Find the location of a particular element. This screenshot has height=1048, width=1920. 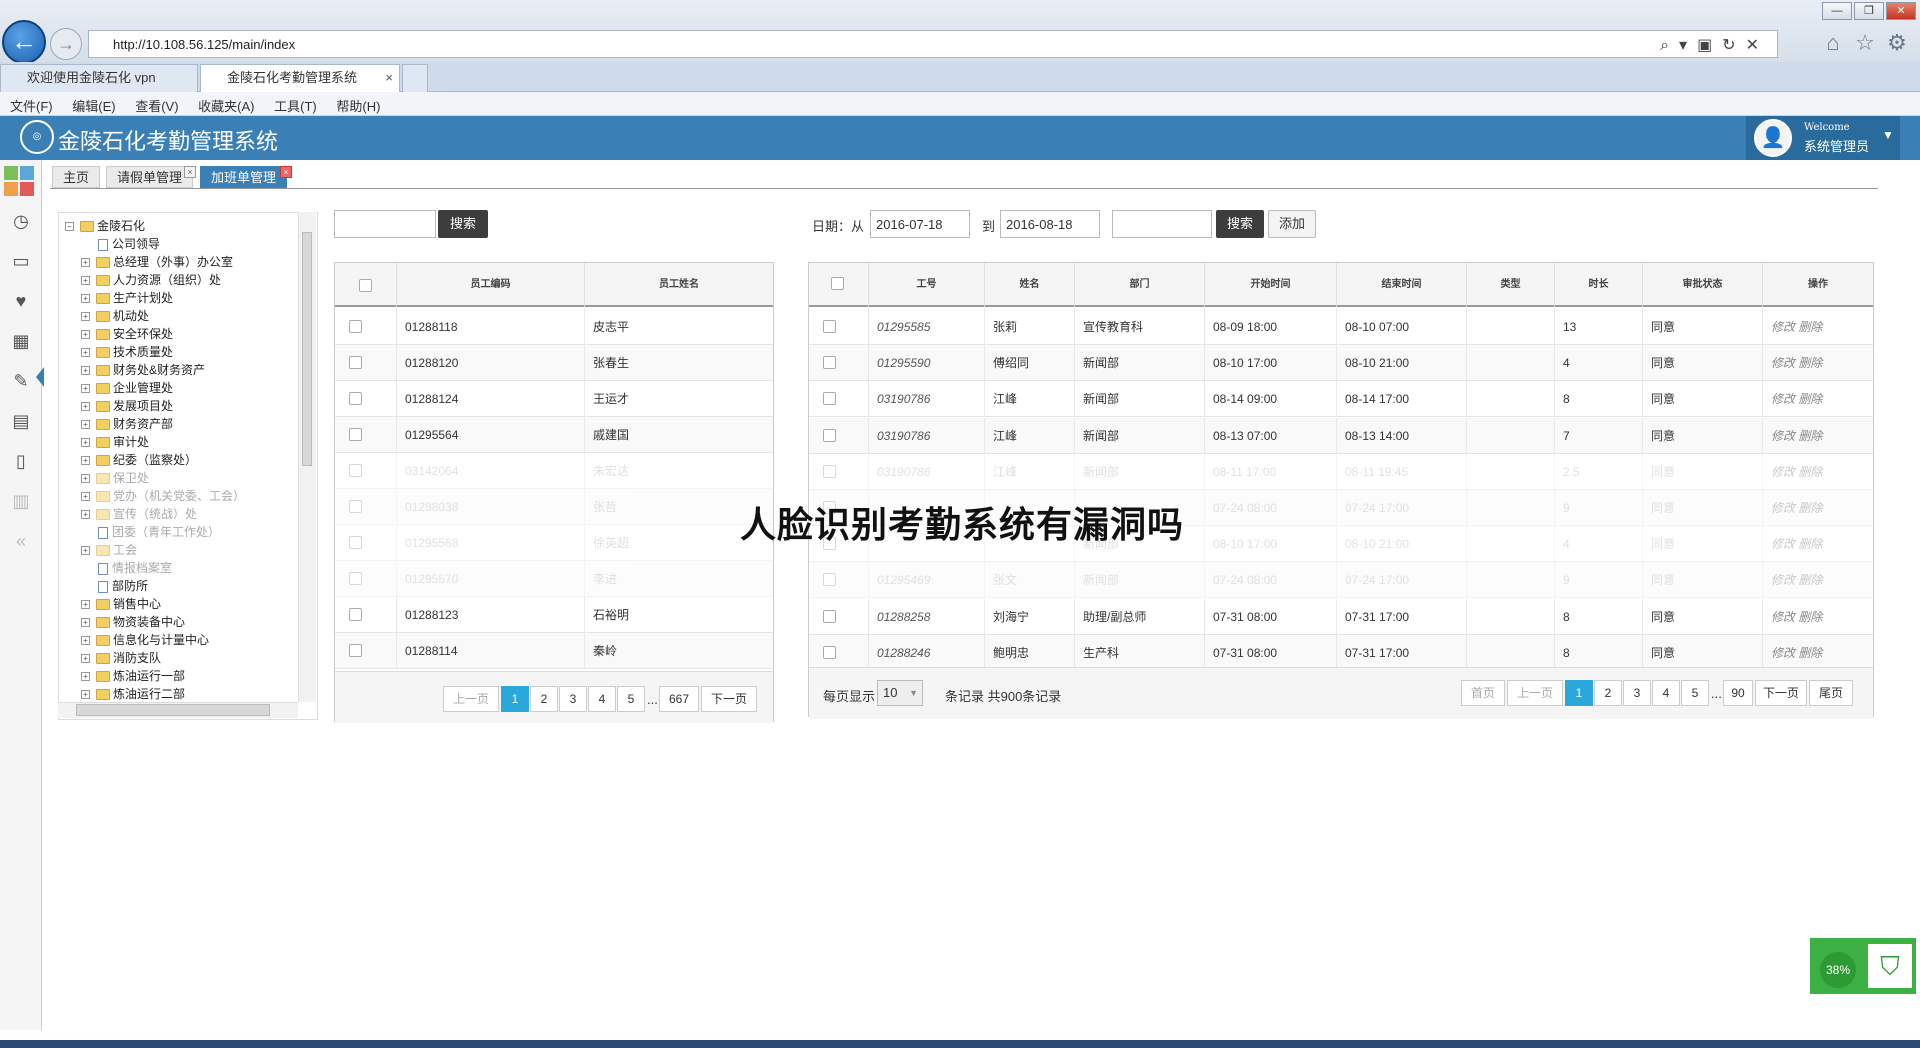

date-from-input is located at coordinates (920, 224).